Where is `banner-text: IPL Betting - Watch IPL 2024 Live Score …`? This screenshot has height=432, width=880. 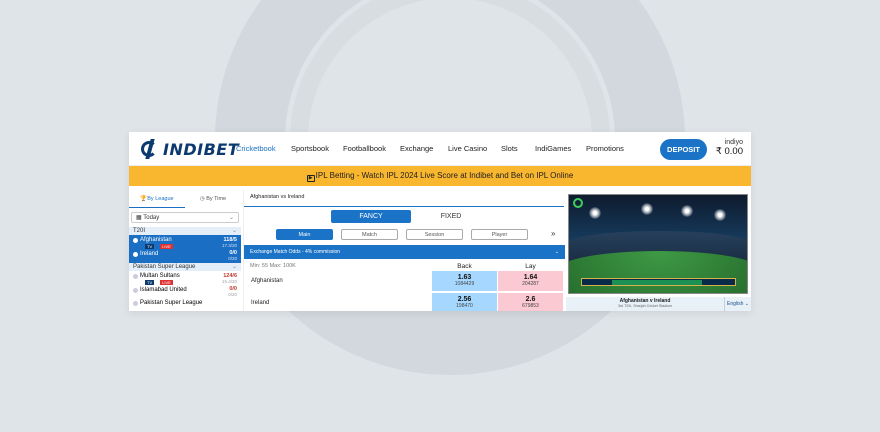
banner-text: IPL Betting - Watch IPL 2024 Live Score … is located at coordinates (444, 175).